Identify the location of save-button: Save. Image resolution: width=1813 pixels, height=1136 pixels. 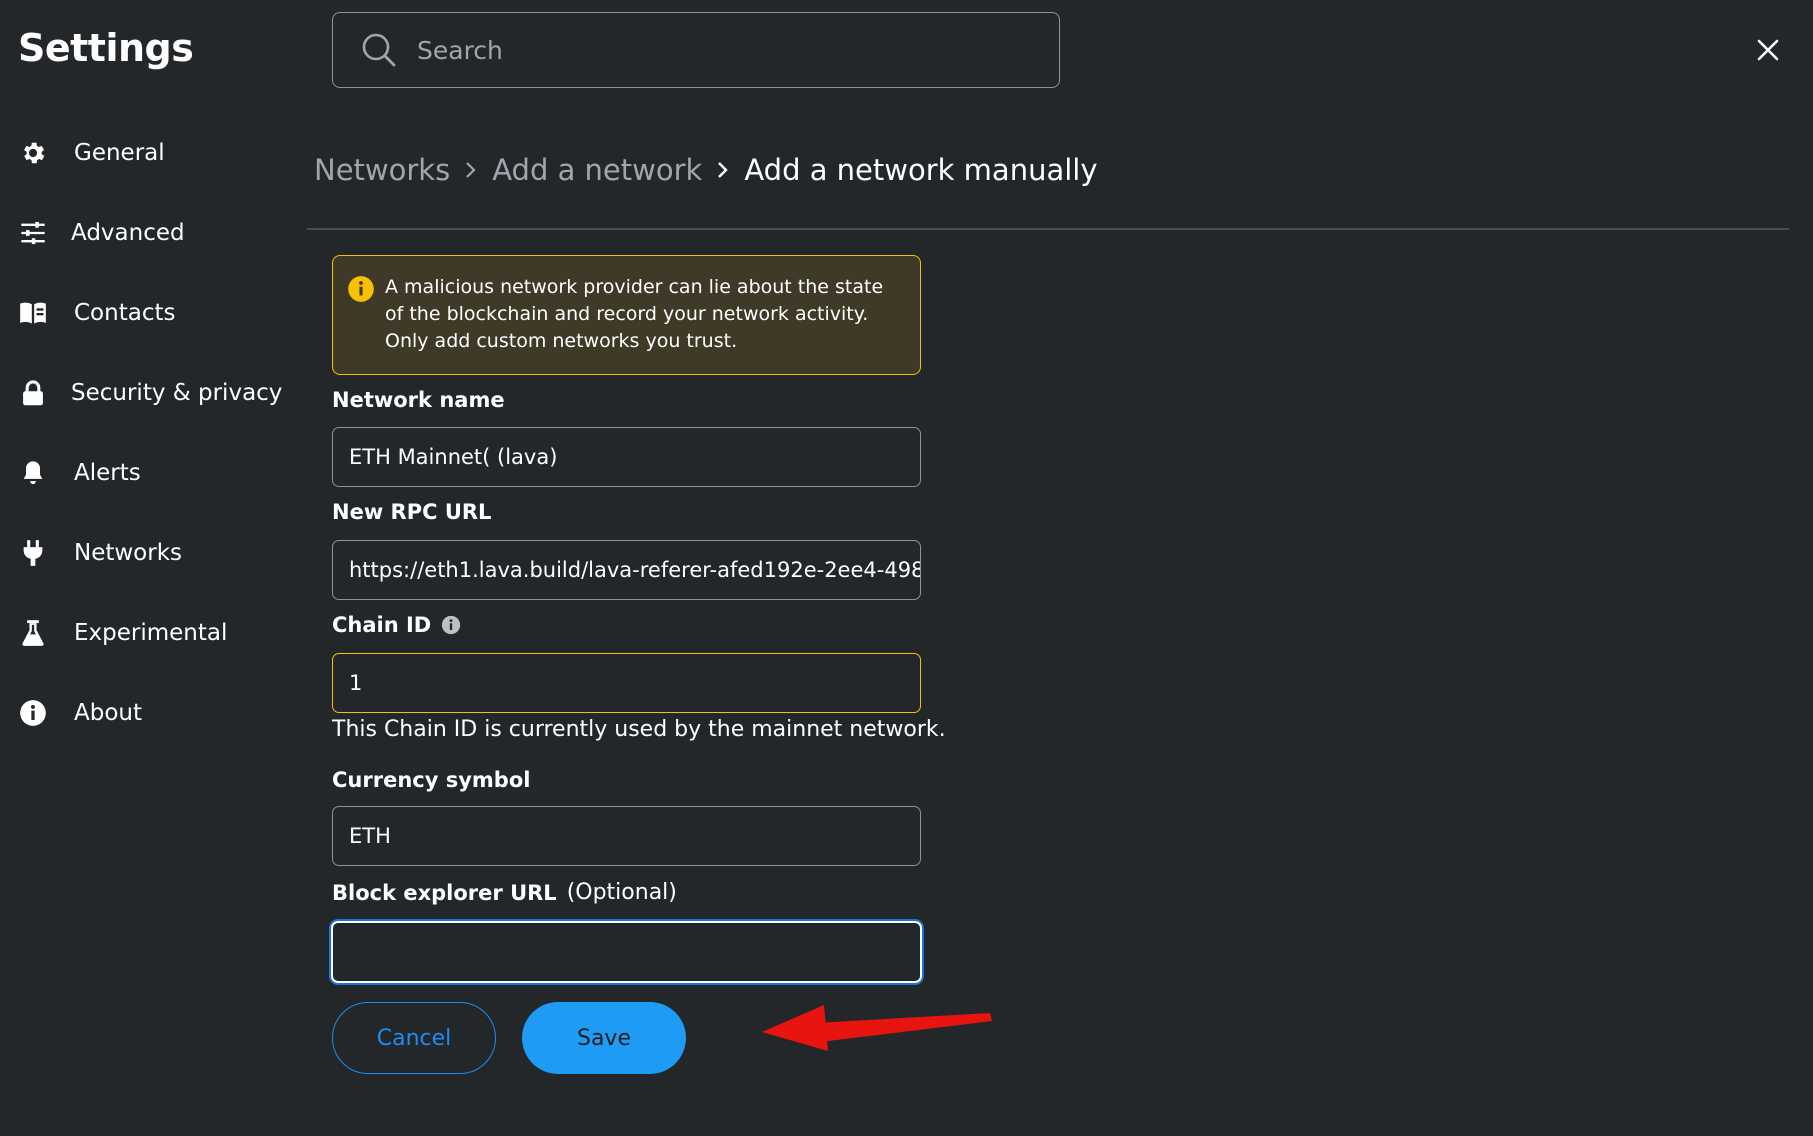
(604, 1038).